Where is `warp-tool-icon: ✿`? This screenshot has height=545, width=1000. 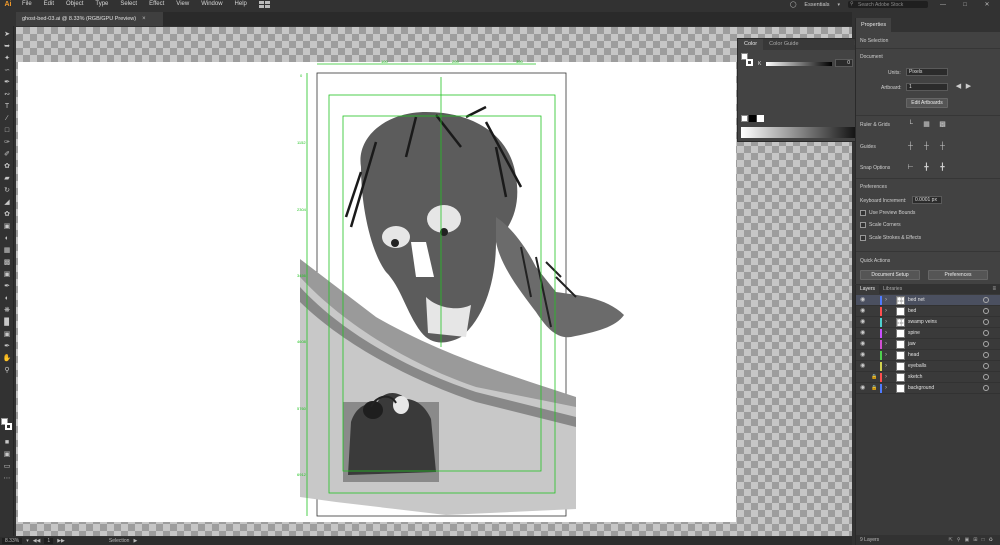 warp-tool-icon: ✿ is located at coordinates (7, 214).